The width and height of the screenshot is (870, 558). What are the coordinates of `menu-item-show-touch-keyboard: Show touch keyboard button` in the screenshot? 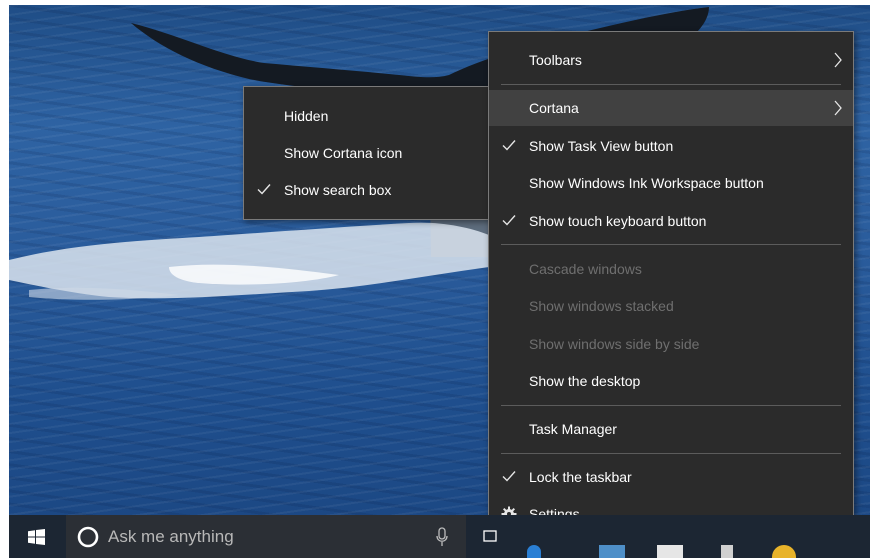 It's located at (671, 221).